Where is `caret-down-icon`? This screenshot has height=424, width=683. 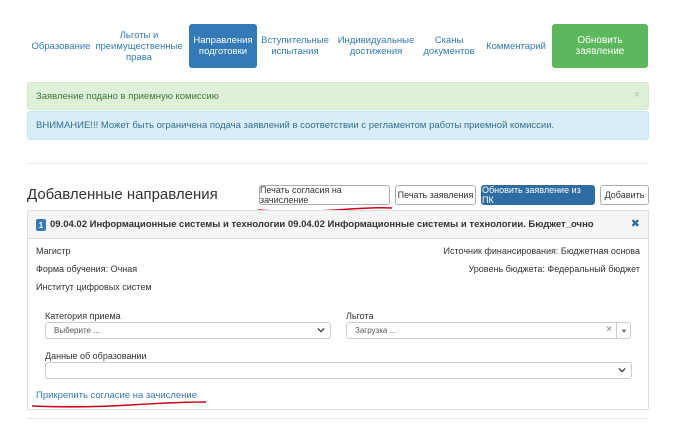
caret-down-icon is located at coordinates (624, 331).